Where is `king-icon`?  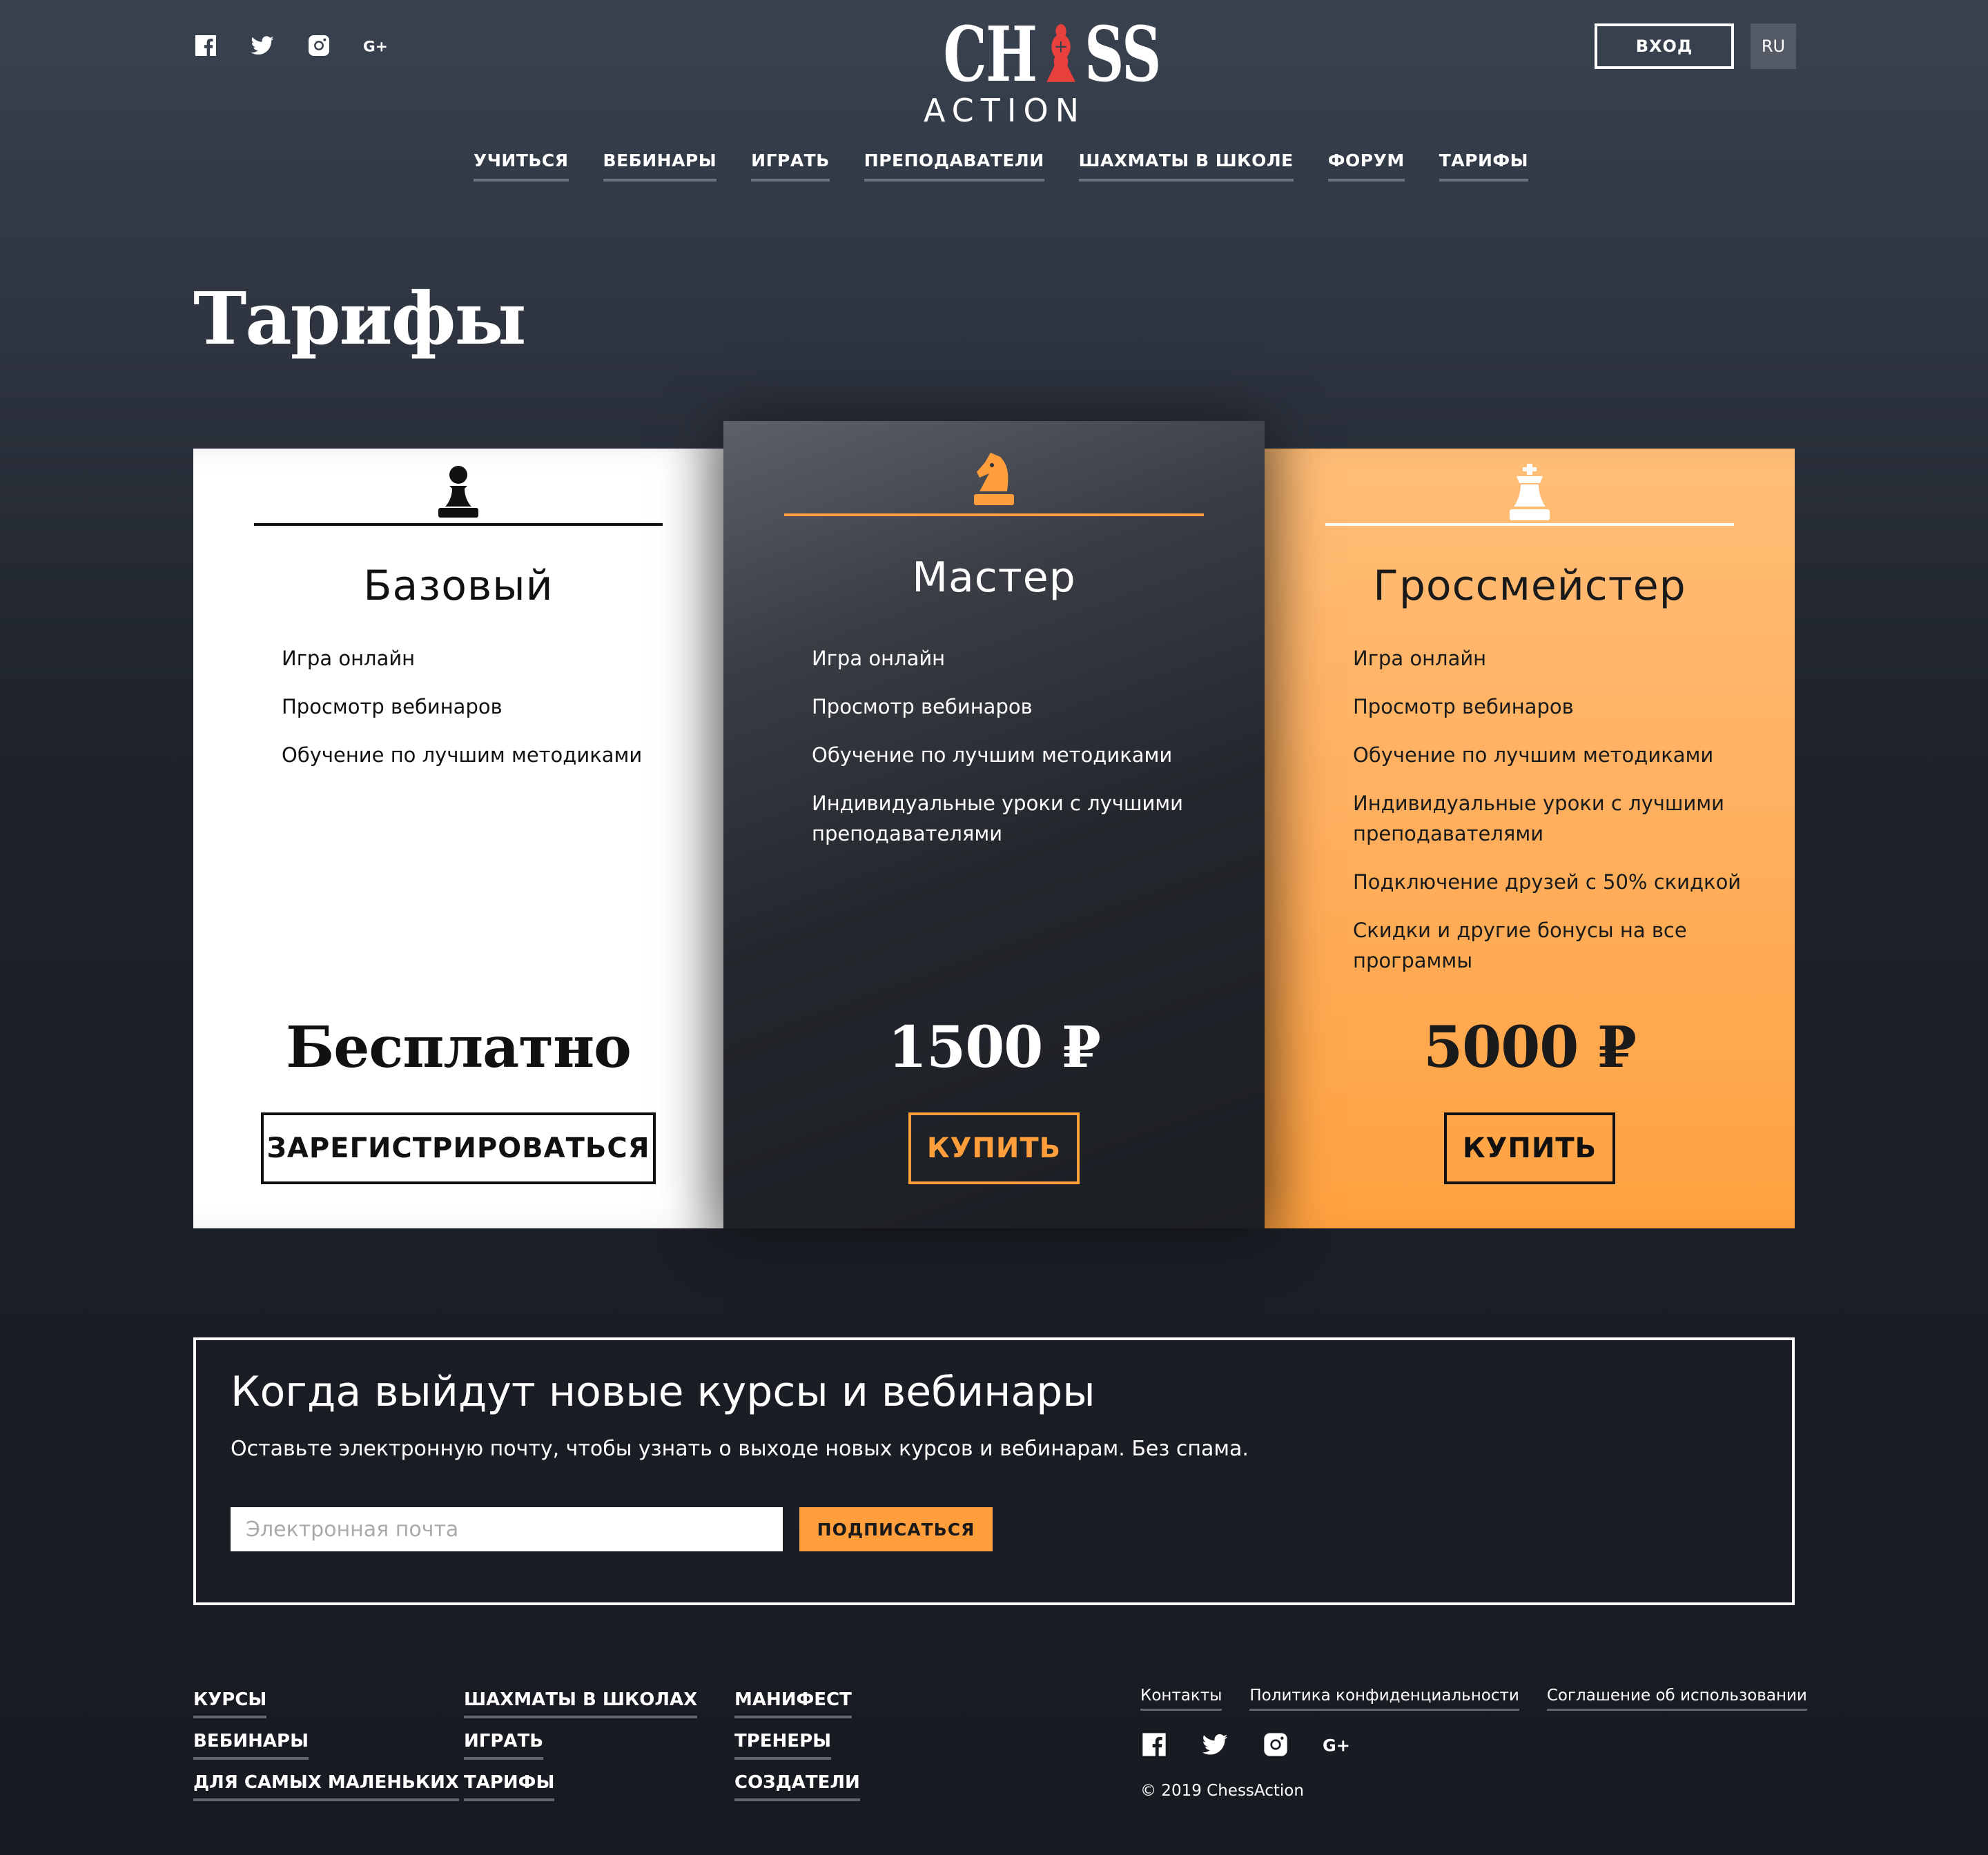
king-icon is located at coordinates (1530, 492).